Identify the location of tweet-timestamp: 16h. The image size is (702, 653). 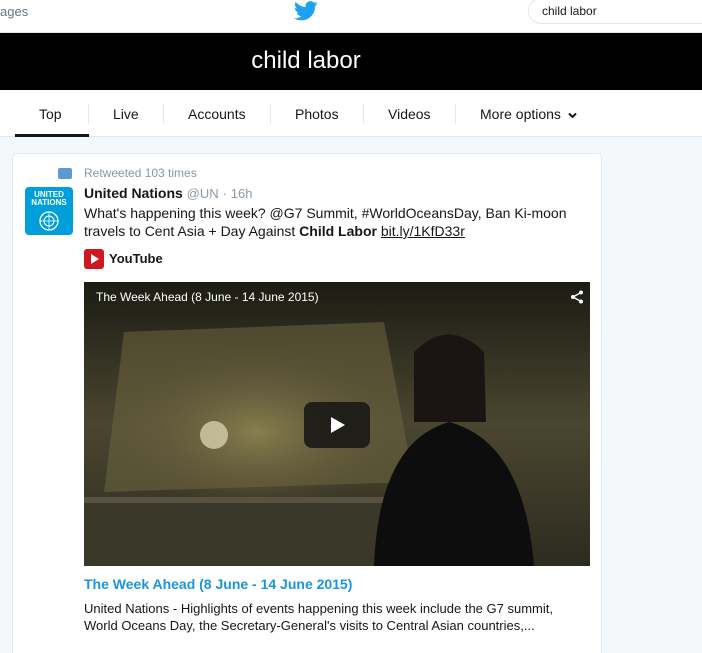
(242, 193).